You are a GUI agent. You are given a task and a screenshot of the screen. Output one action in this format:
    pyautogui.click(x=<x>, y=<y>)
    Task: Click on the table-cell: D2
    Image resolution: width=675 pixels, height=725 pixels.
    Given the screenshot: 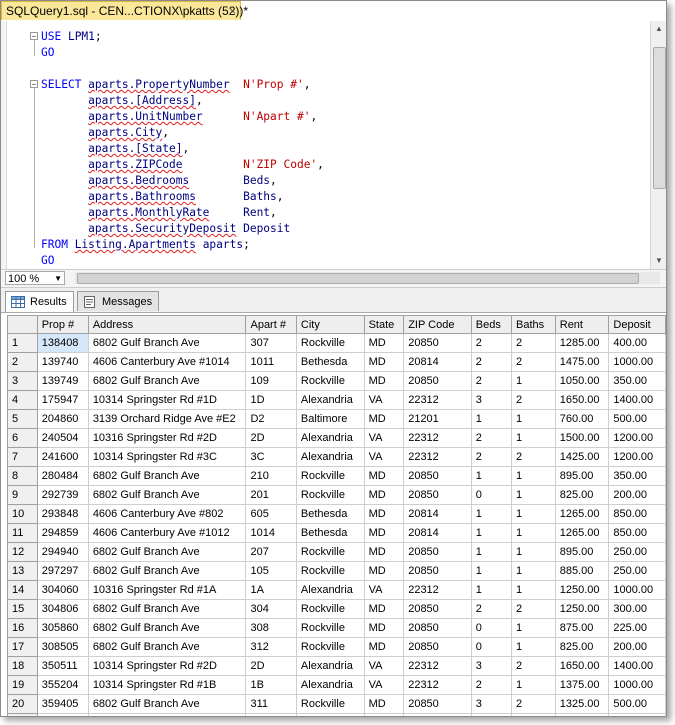 What is the action you would take?
    pyautogui.click(x=271, y=419)
    